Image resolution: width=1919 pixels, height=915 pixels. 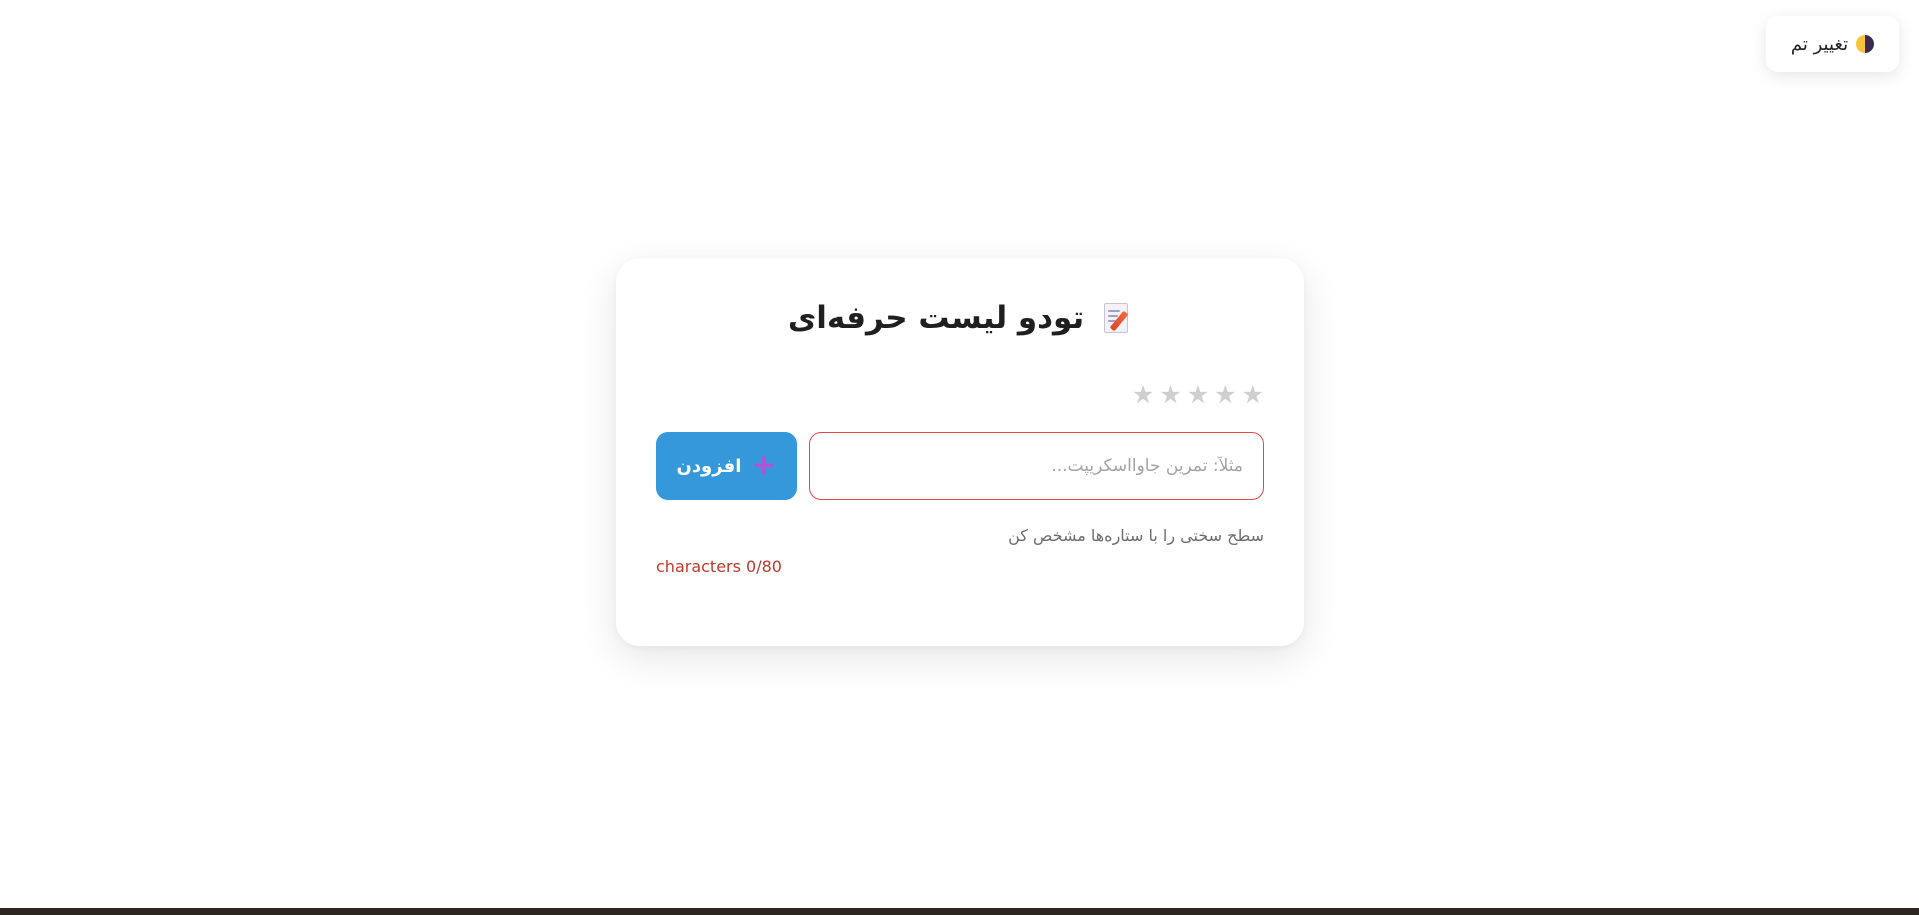 I want to click on difficulty-stars: ★ ★ ★ ★ ★, so click(x=1198, y=394).